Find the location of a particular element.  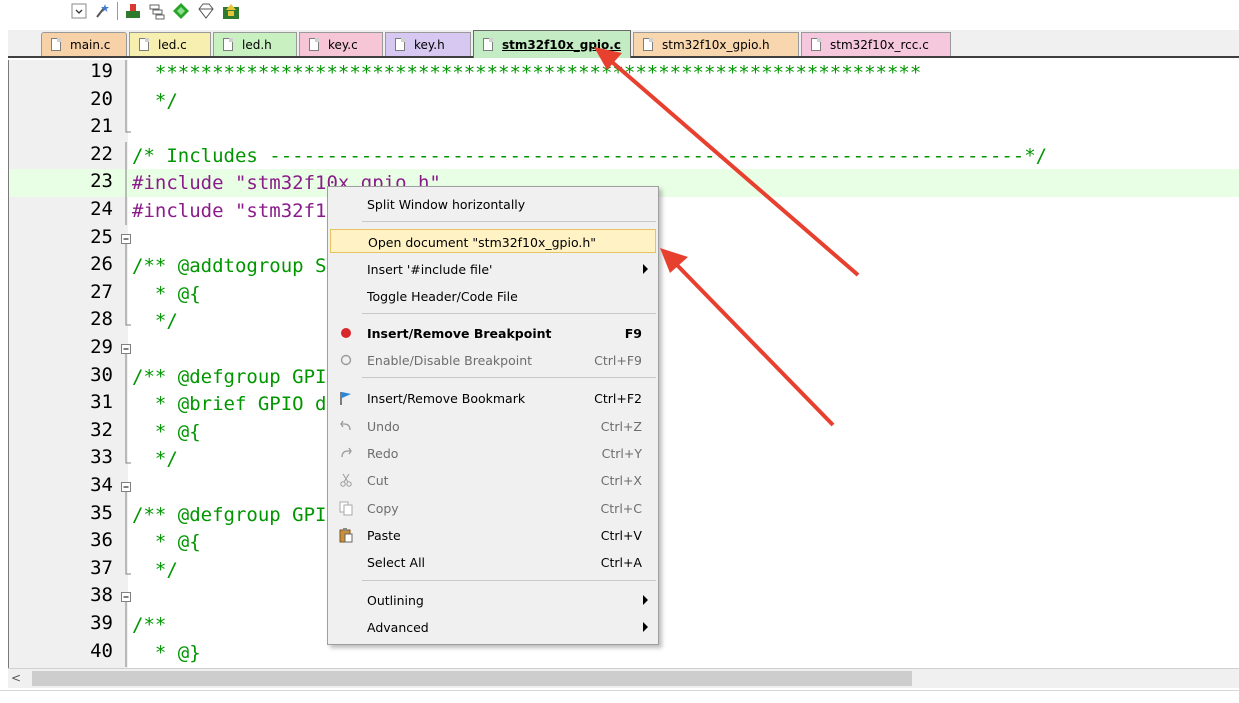

annotation-arrow-to-tab is located at coordinates (727, 162).